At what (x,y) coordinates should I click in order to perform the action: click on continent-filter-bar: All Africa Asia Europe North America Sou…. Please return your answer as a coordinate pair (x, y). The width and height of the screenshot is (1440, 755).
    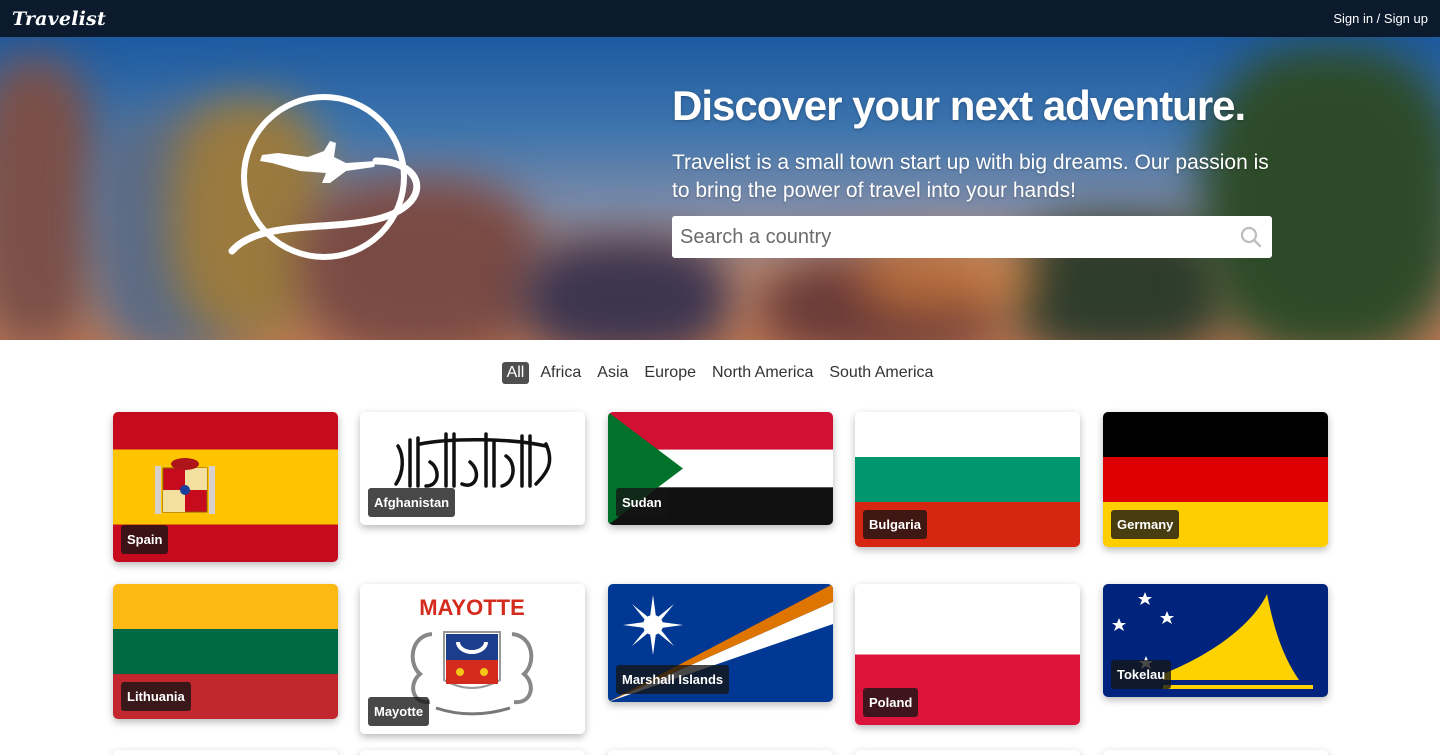
    Looking at the image, I should click on (720, 373).